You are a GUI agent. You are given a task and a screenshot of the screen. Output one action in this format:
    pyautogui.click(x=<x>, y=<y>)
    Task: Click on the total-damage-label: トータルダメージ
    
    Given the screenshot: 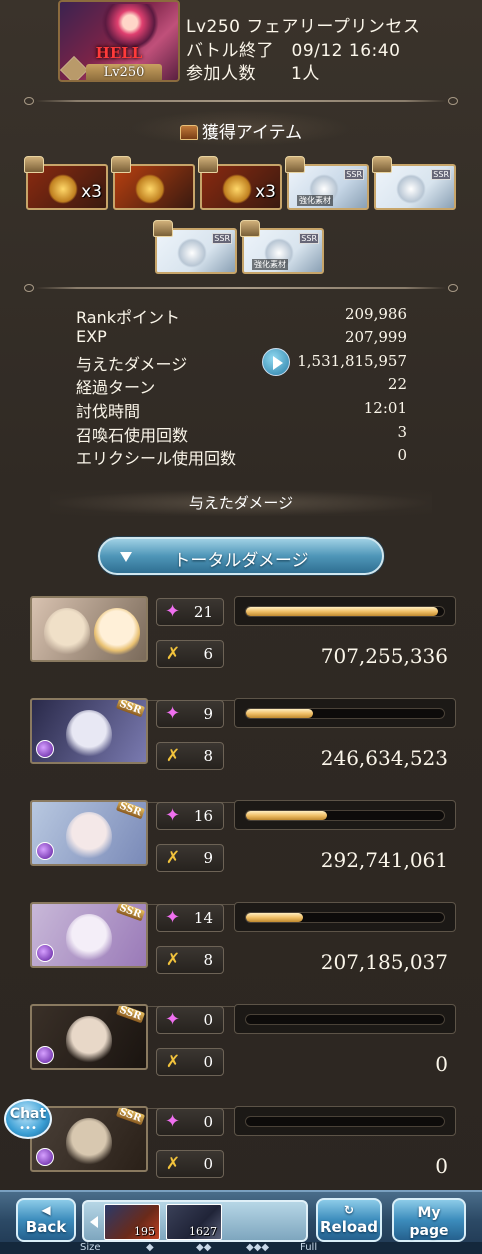 What is the action you would take?
    pyautogui.click(x=241, y=561)
    